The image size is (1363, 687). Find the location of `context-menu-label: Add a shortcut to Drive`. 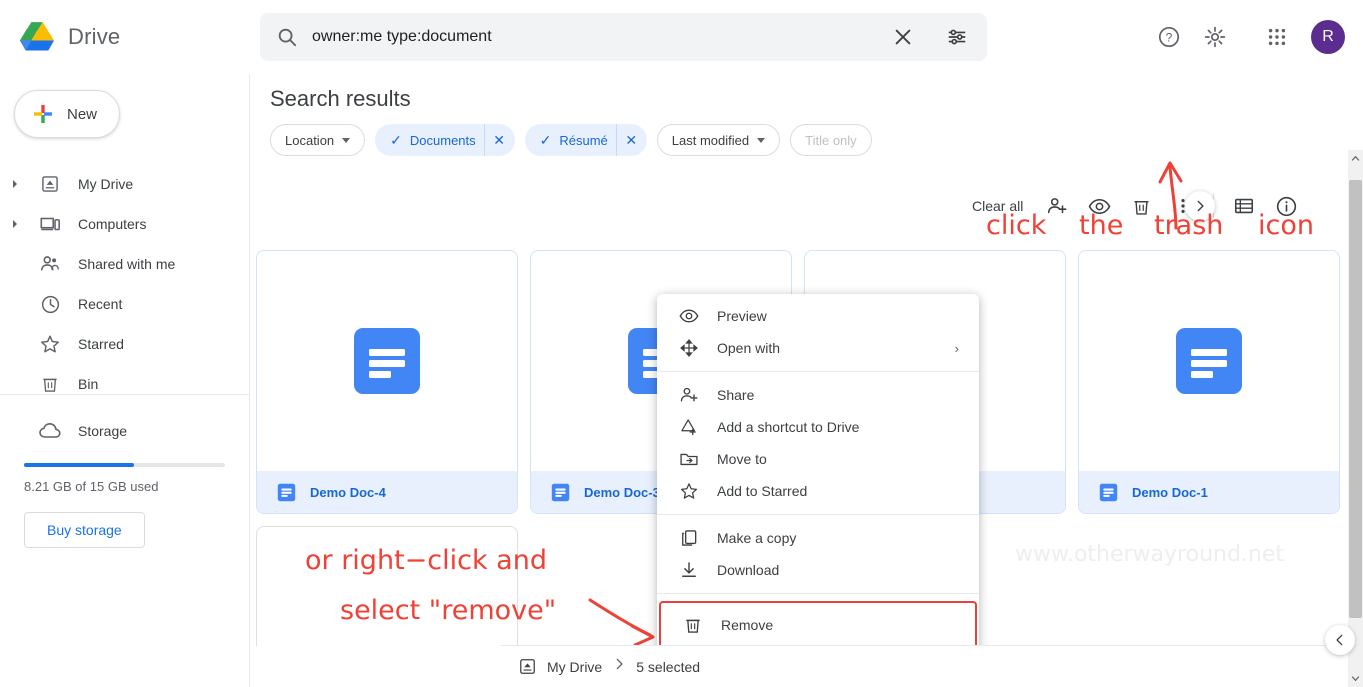

context-menu-label: Add a shortcut to Drive is located at coordinates (788, 427).